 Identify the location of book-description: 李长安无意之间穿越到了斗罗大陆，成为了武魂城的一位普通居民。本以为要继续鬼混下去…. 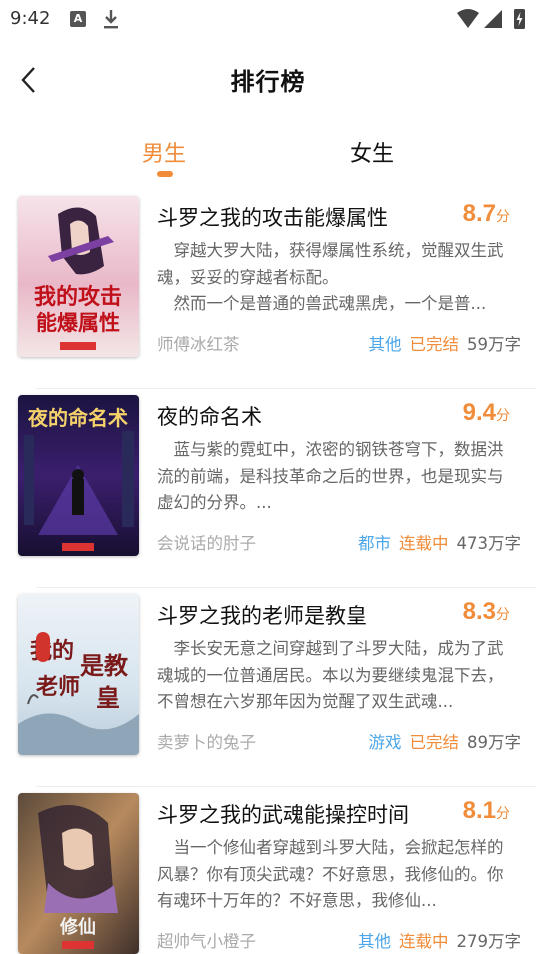
(338, 676).